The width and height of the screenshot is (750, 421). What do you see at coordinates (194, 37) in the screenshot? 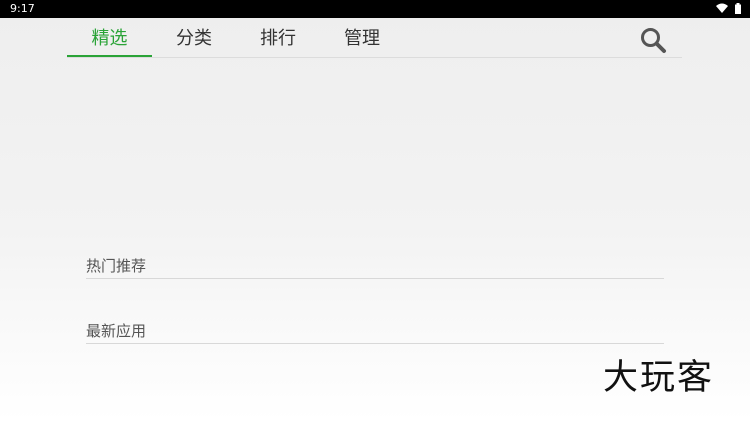
I see `tab-categories: 分类` at bounding box center [194, 37].